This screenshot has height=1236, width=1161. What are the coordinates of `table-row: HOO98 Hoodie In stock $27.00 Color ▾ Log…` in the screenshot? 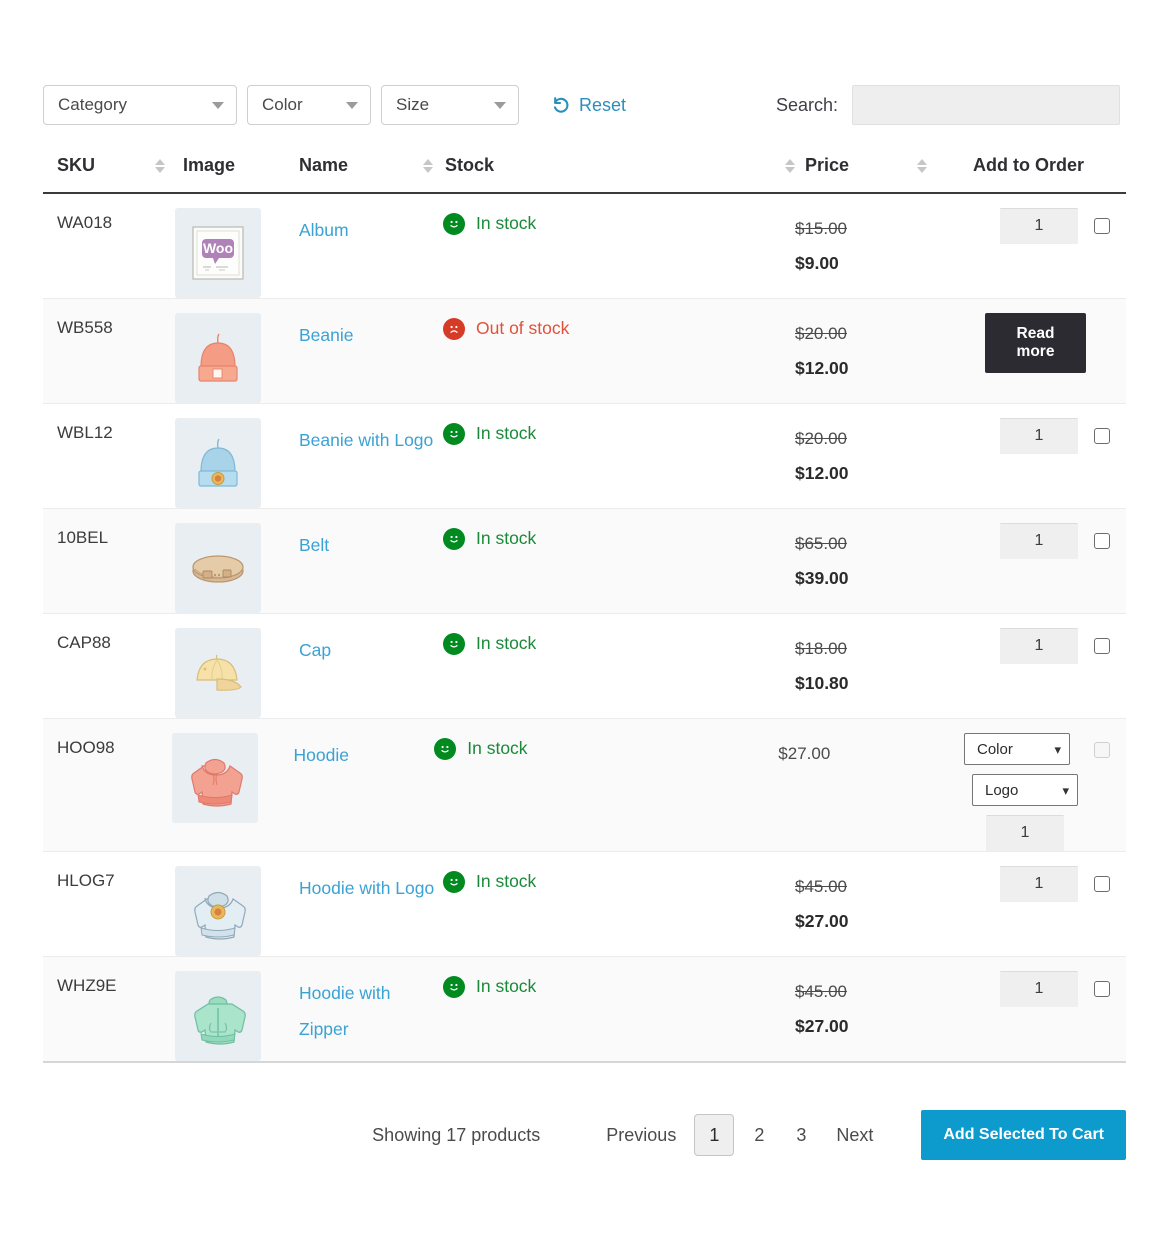 It's located at (584, 785).